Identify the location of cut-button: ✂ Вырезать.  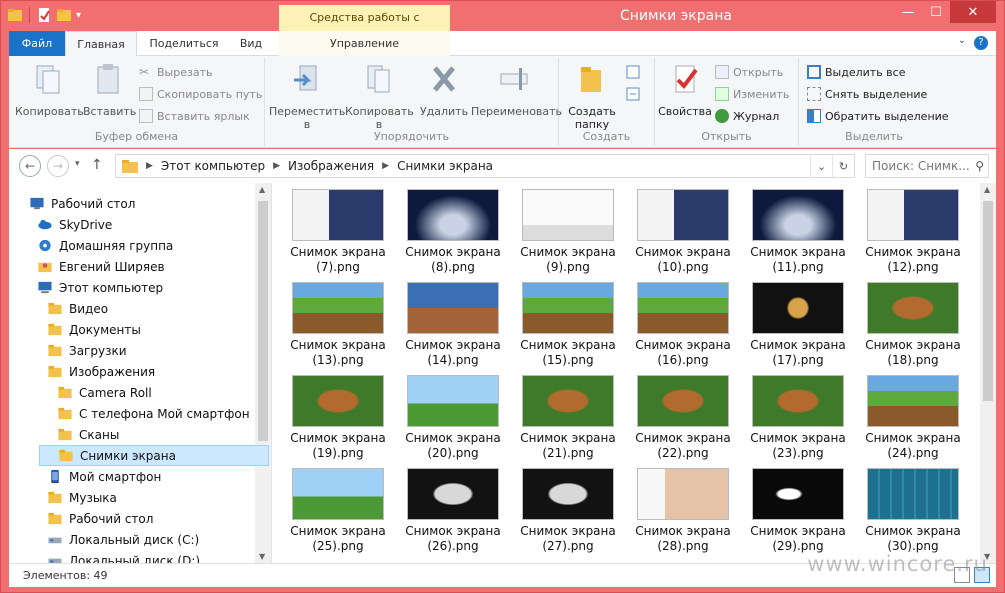
(175, 72).